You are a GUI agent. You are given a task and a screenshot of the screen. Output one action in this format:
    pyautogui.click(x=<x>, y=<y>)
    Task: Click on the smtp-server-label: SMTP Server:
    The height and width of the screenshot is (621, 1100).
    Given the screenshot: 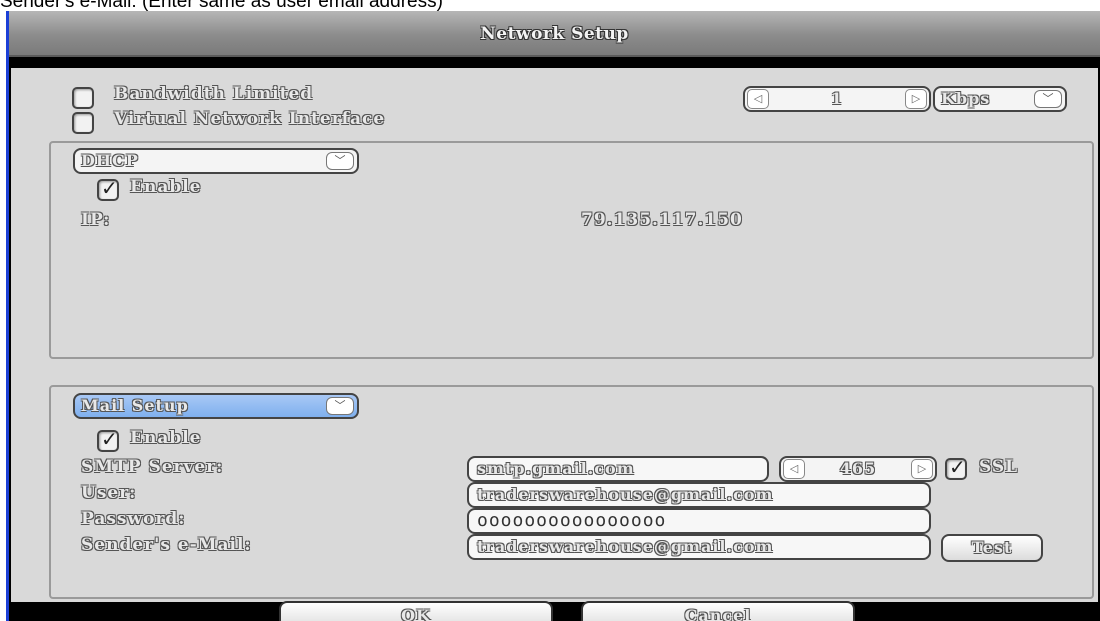 What is the action you would take?
    pyautogui.click(x=152, y=467)
    